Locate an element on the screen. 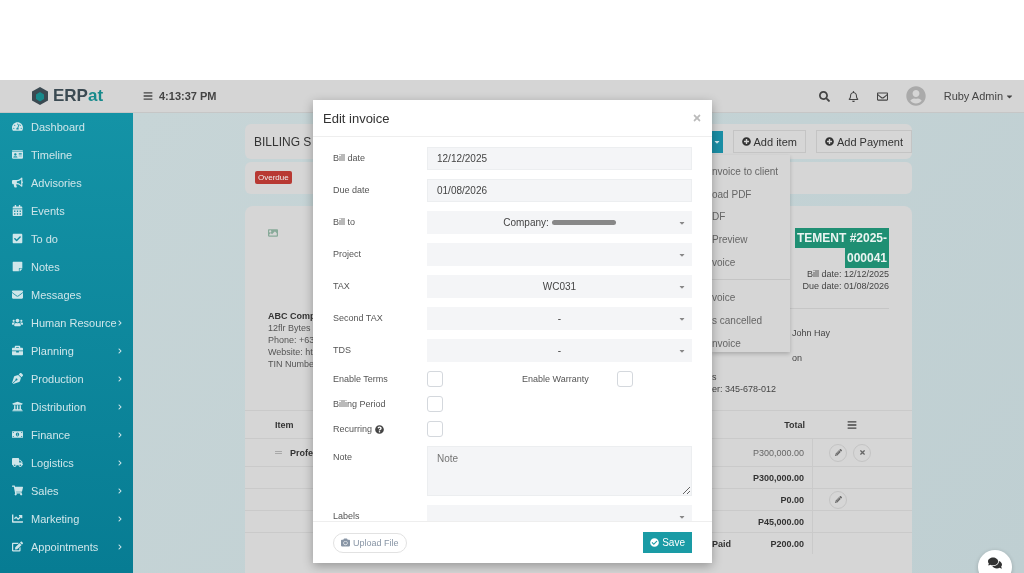 Image resolution: width=1024 pixels, height=573 pixels. upload-button: Upload File is located at coordinates (370, 542).